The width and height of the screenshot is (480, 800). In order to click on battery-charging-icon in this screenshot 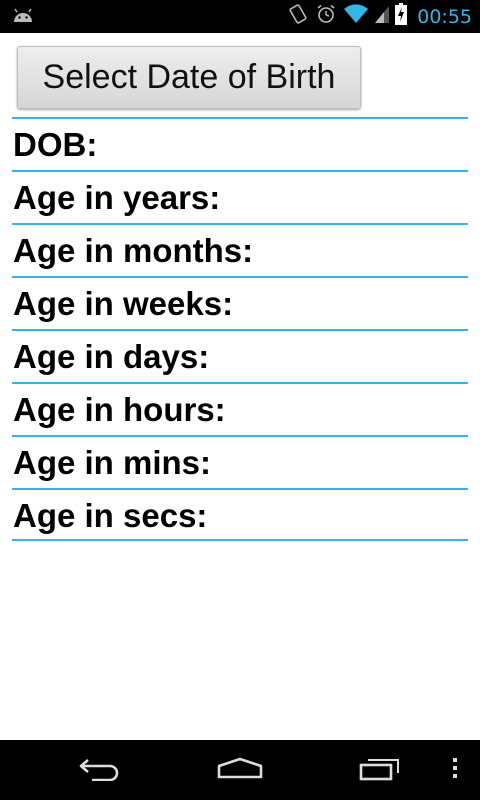, I will do `click(401, 16)`.